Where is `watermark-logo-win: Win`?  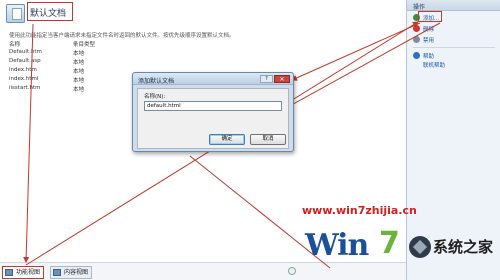 watermark-logo-win: Win is located at coordinates (337, 245).